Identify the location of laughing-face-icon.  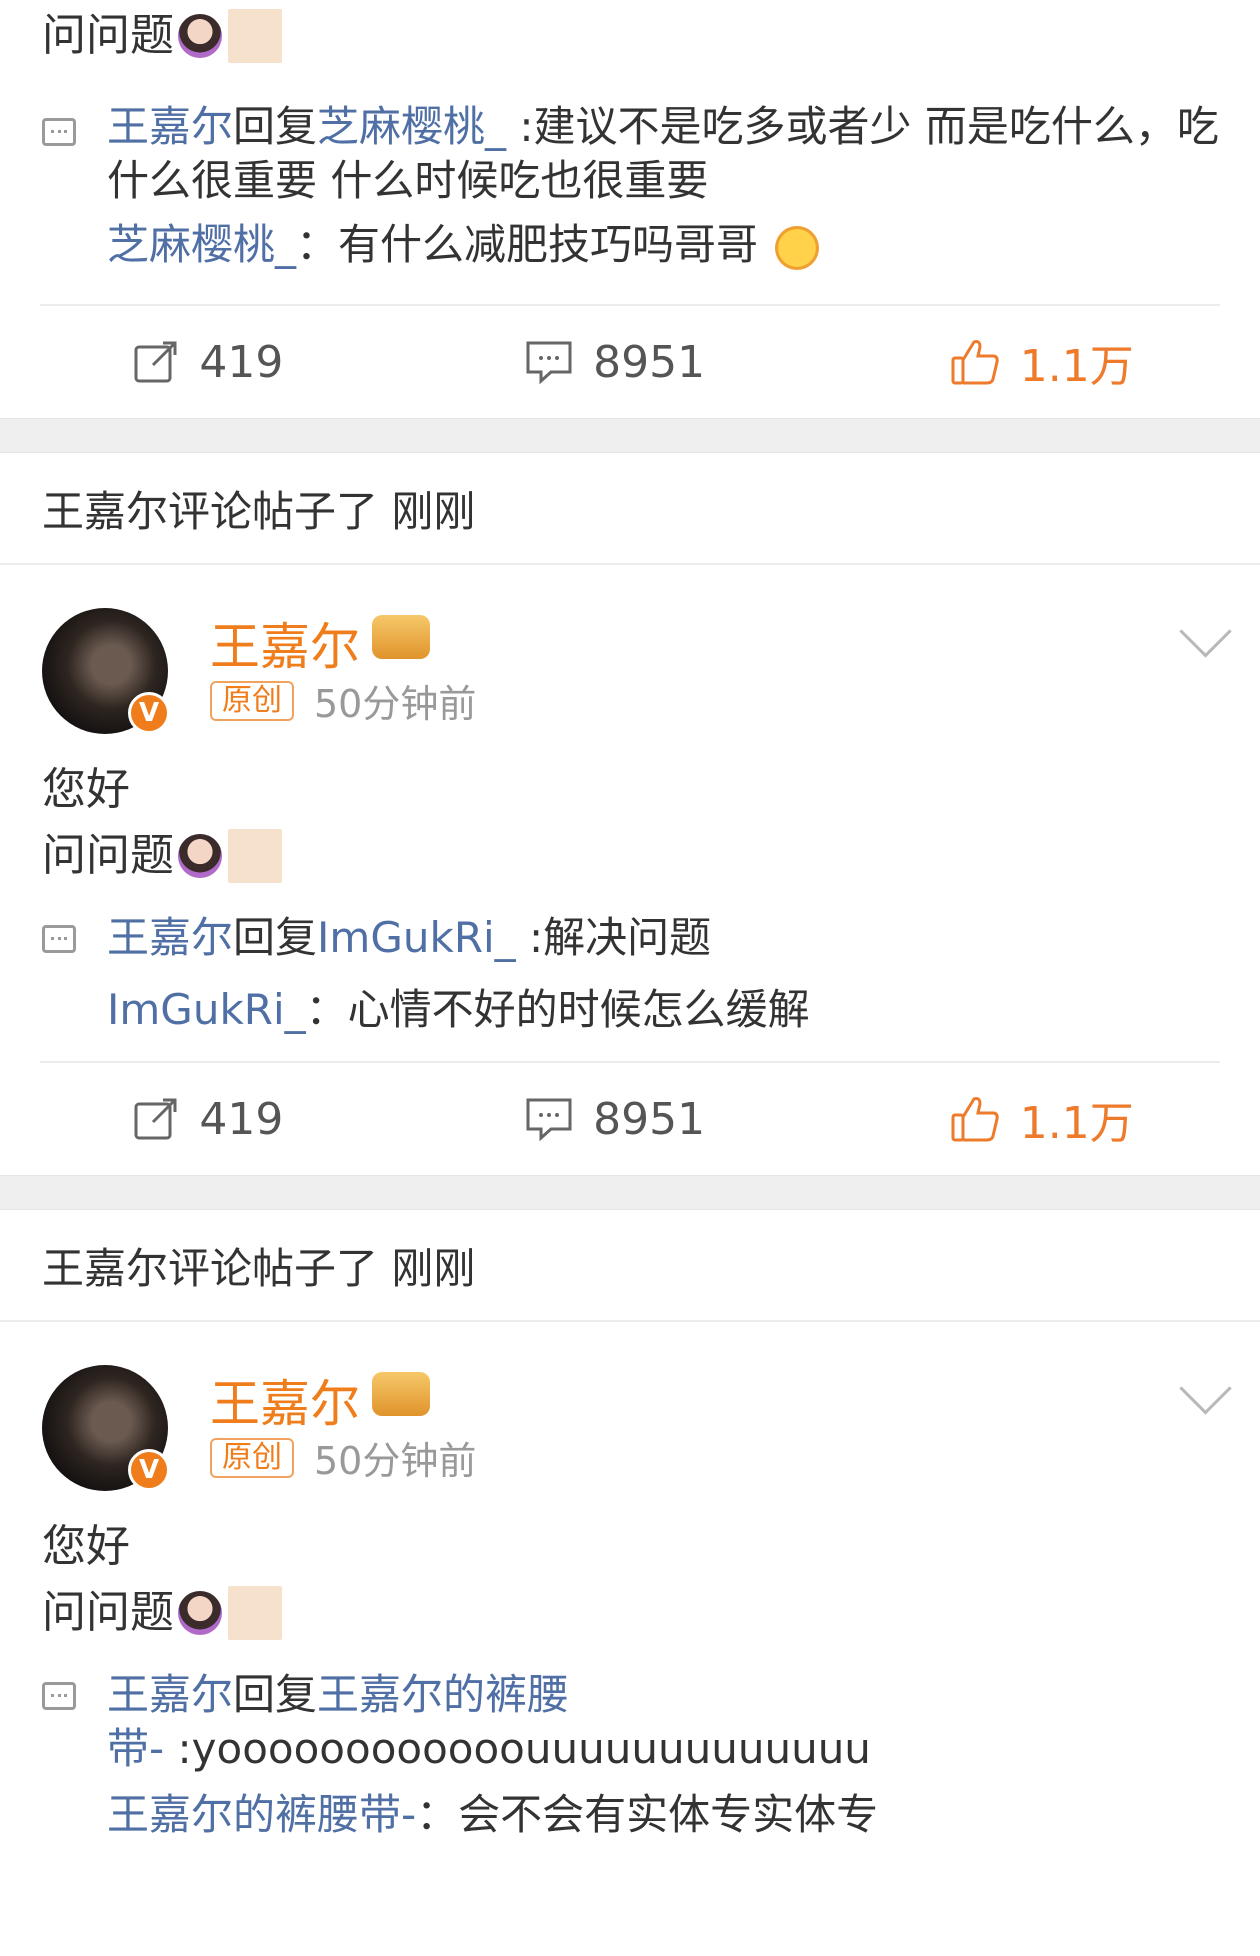
(797, 247).